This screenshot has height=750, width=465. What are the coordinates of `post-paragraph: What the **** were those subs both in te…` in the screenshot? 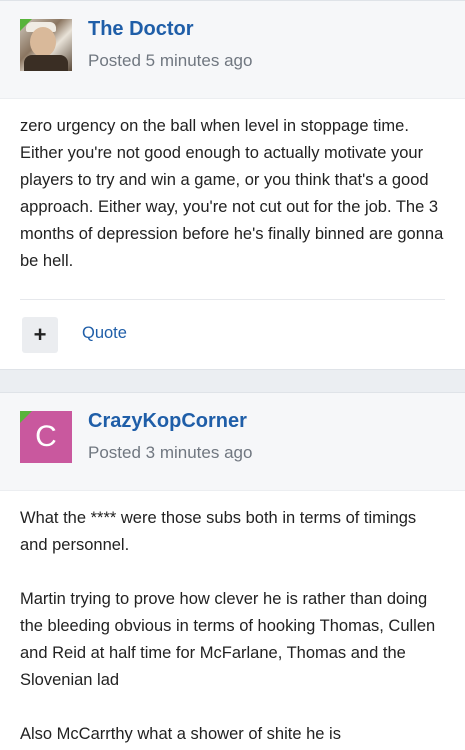 It's located at (218, 531).